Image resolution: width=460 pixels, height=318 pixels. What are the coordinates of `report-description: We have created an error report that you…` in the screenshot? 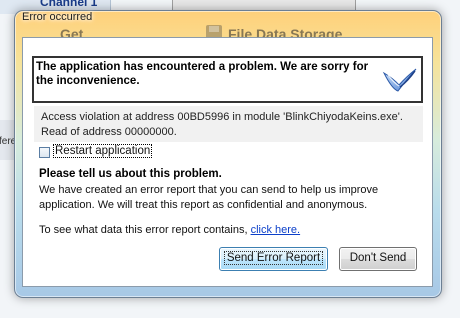 It's located at (209, 197).